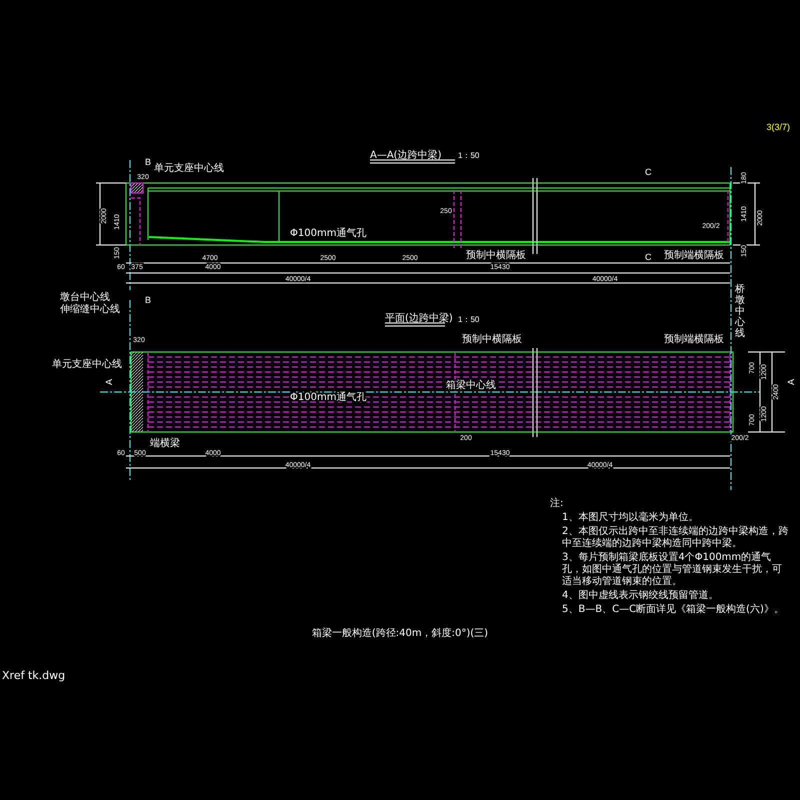 The image size is (800, 800). Describe the element at coordinates (90, 309) in the screenshot. I see `leader-label: 伸缩缝中心线` at that location.